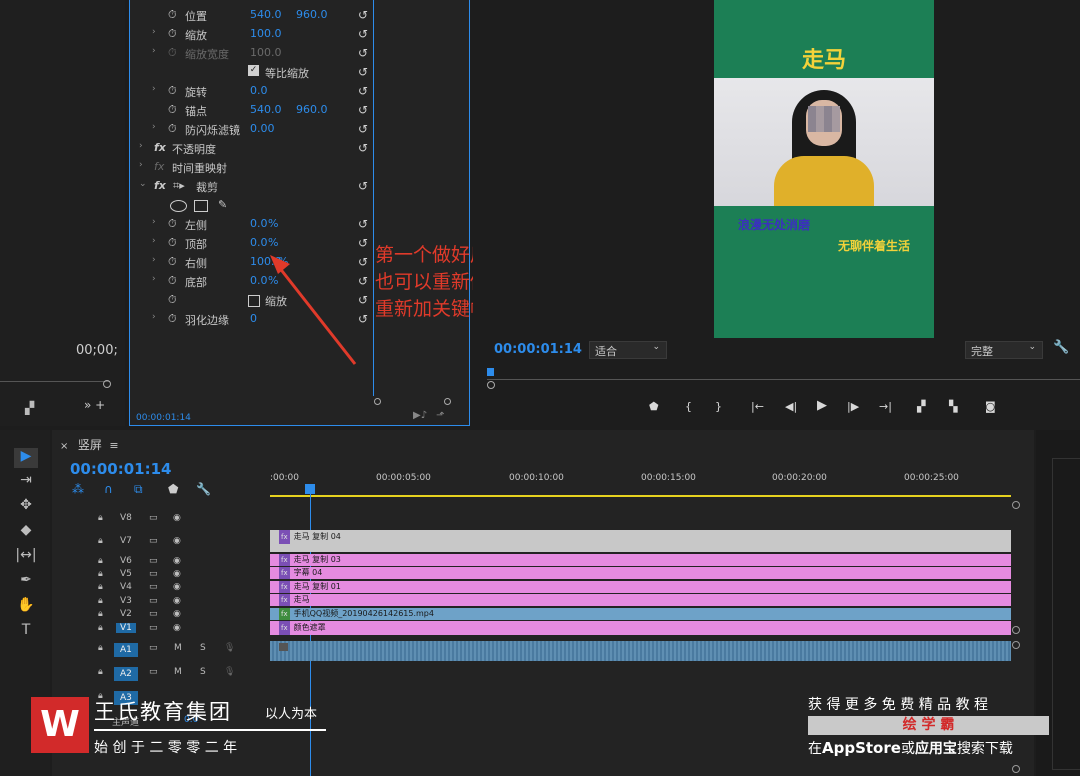 This screenshot has width=1080, height=776. What do you see at coordinates (26, 532) in the screenshot?
I see `razor-icon: ◆` at bounding box center [26, 532].